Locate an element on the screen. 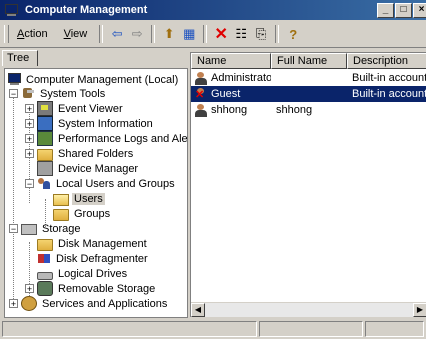  tree-item-label: Disk Defragmenter is located at coordinates (102, 258).